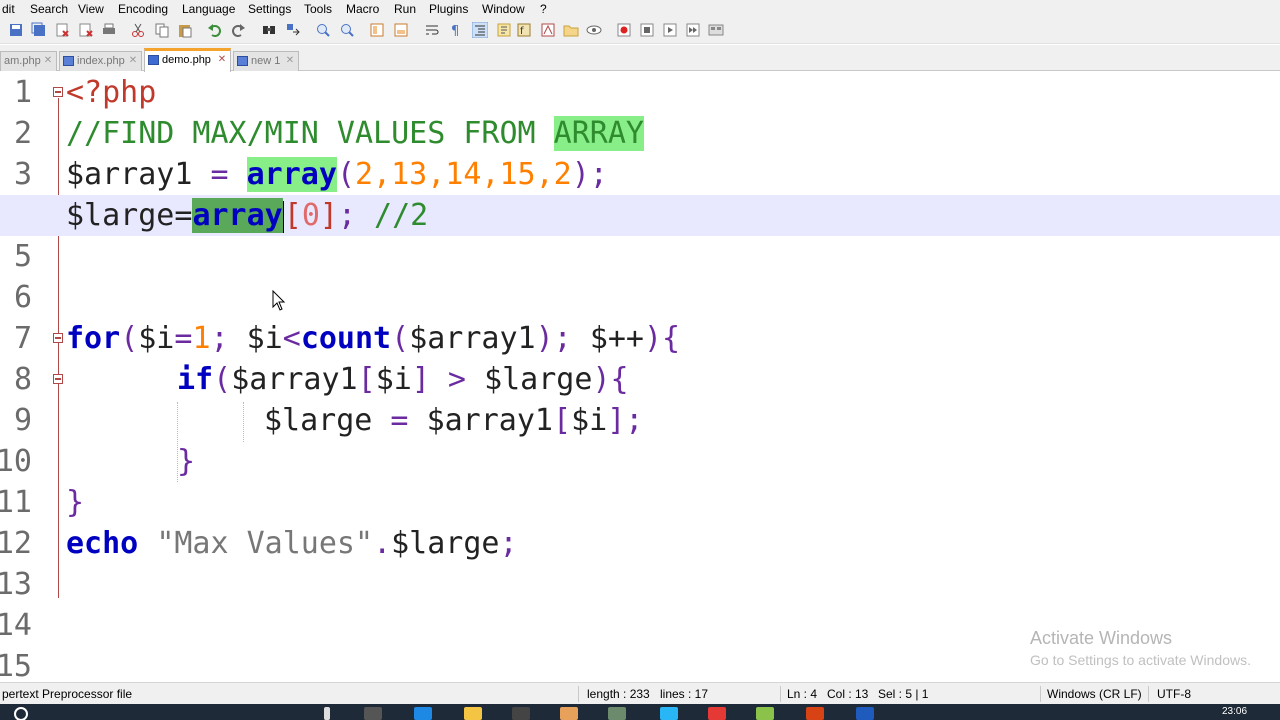  What do you see at coordinates (1101, 638) in the screenshot?
I see `activation-watermark-title: Activate Windows` at bounding box center [1101, 638].